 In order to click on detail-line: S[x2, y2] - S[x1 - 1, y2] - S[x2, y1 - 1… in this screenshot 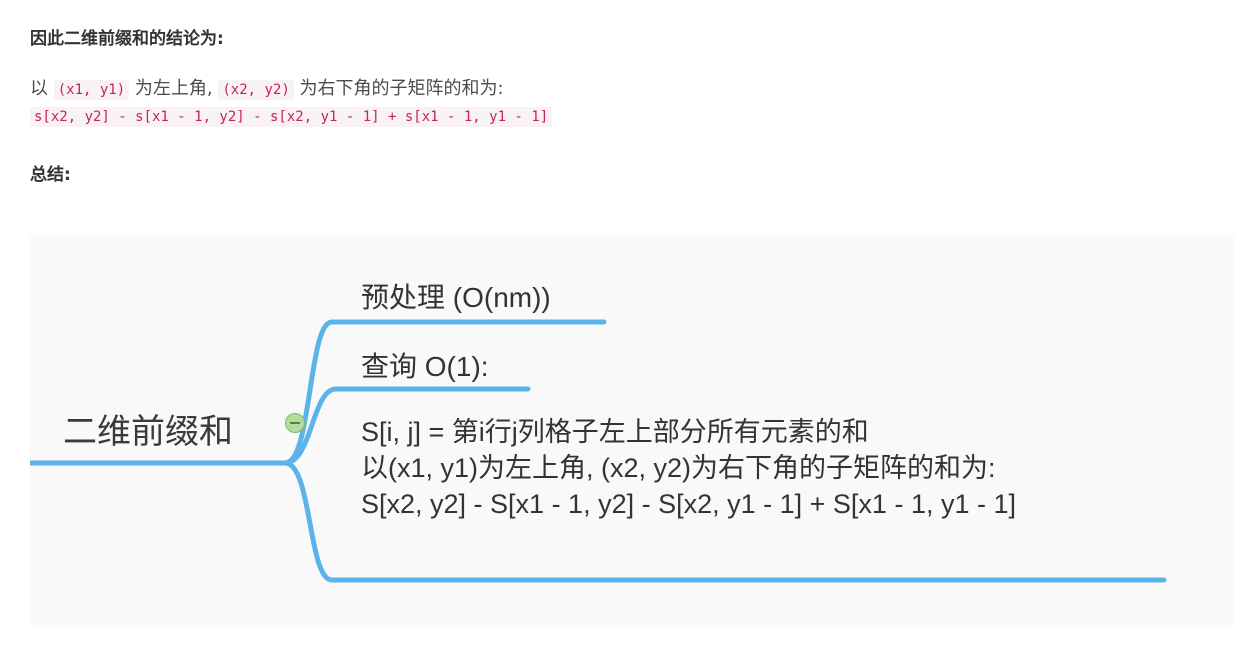, I will do `click(688, 504)`.